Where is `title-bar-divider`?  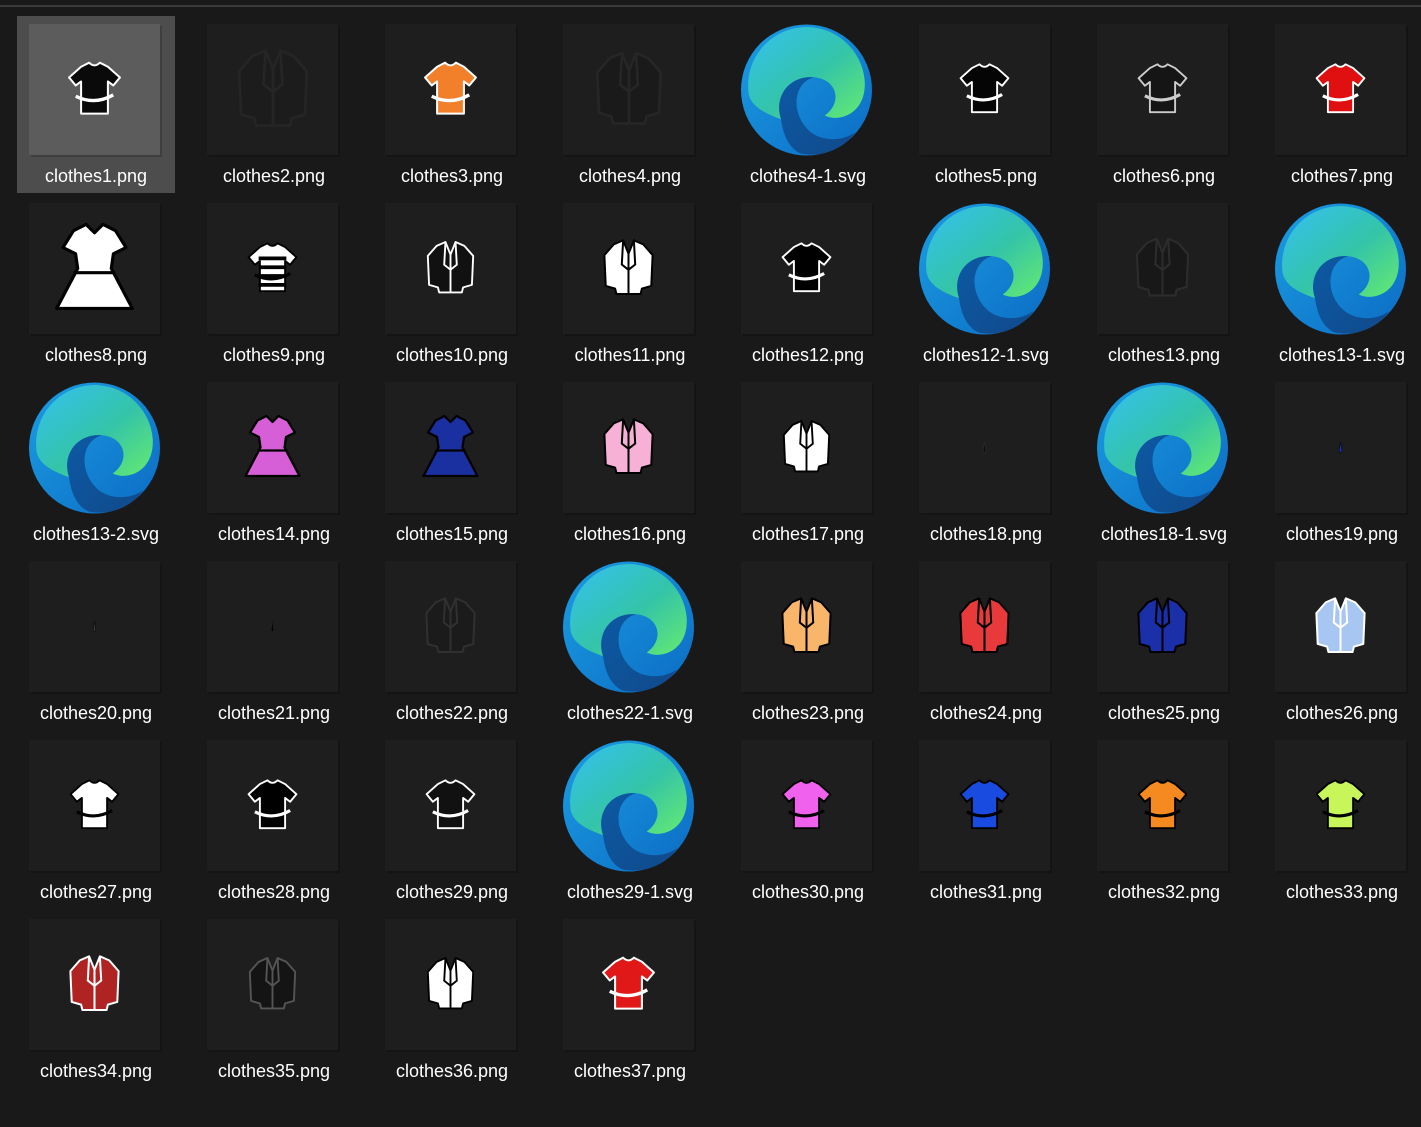 title-bar-divider is located at coordinates (710, 6).